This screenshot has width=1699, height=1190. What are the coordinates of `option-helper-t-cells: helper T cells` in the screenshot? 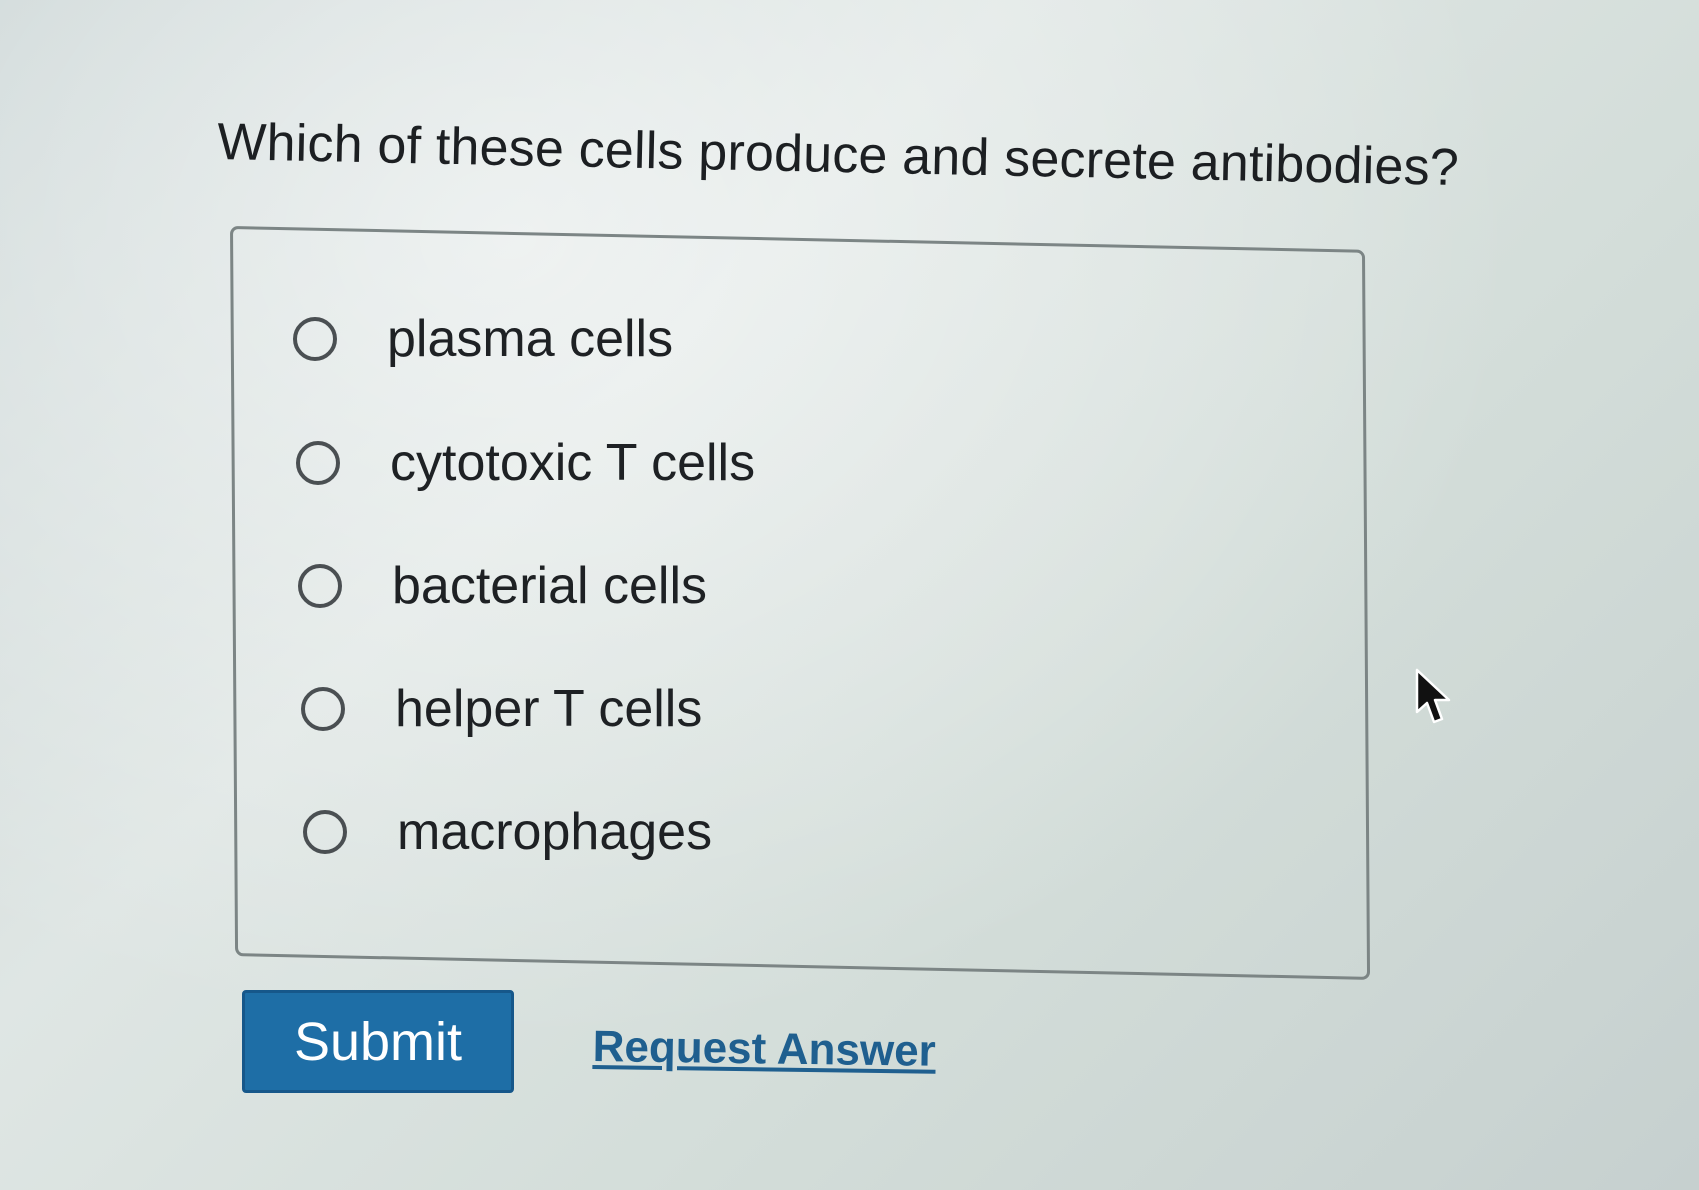 It's located at (501, 709).